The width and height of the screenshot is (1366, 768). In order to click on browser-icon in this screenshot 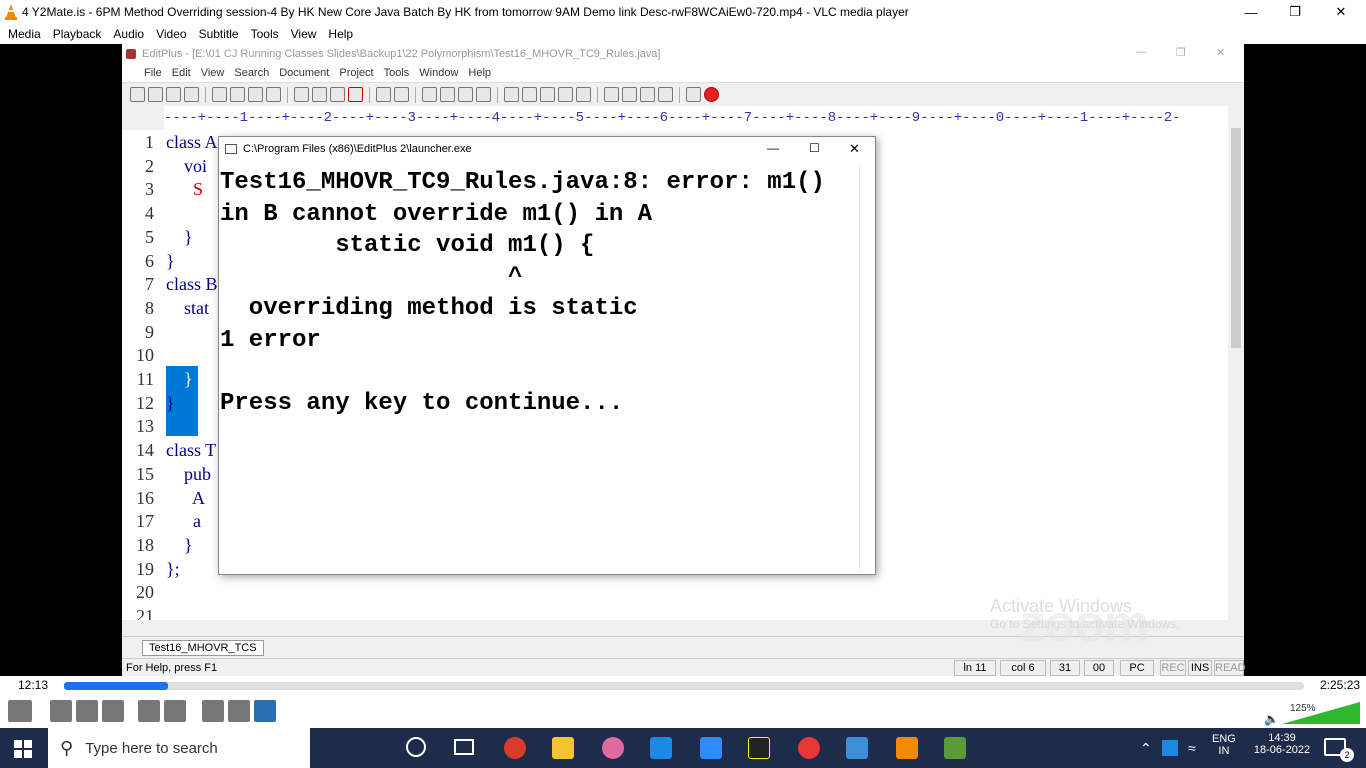, I will do `click(273, 94)`.